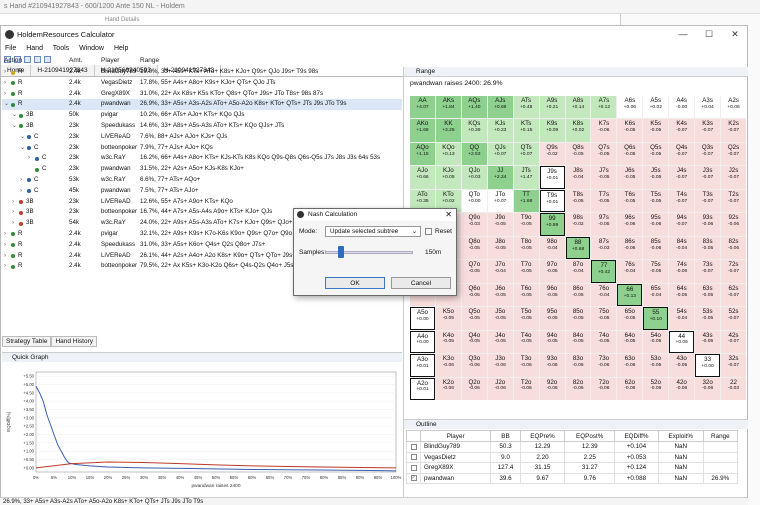 This screenshot has width=760, height=505. What do you see at coordinates (572, 478) in the screenshot?
I see `outline-row: ✓ pwandwan 39.6 9.67 9.76 +0.088 NaN 26.9%` at bounding box center [572, 478].